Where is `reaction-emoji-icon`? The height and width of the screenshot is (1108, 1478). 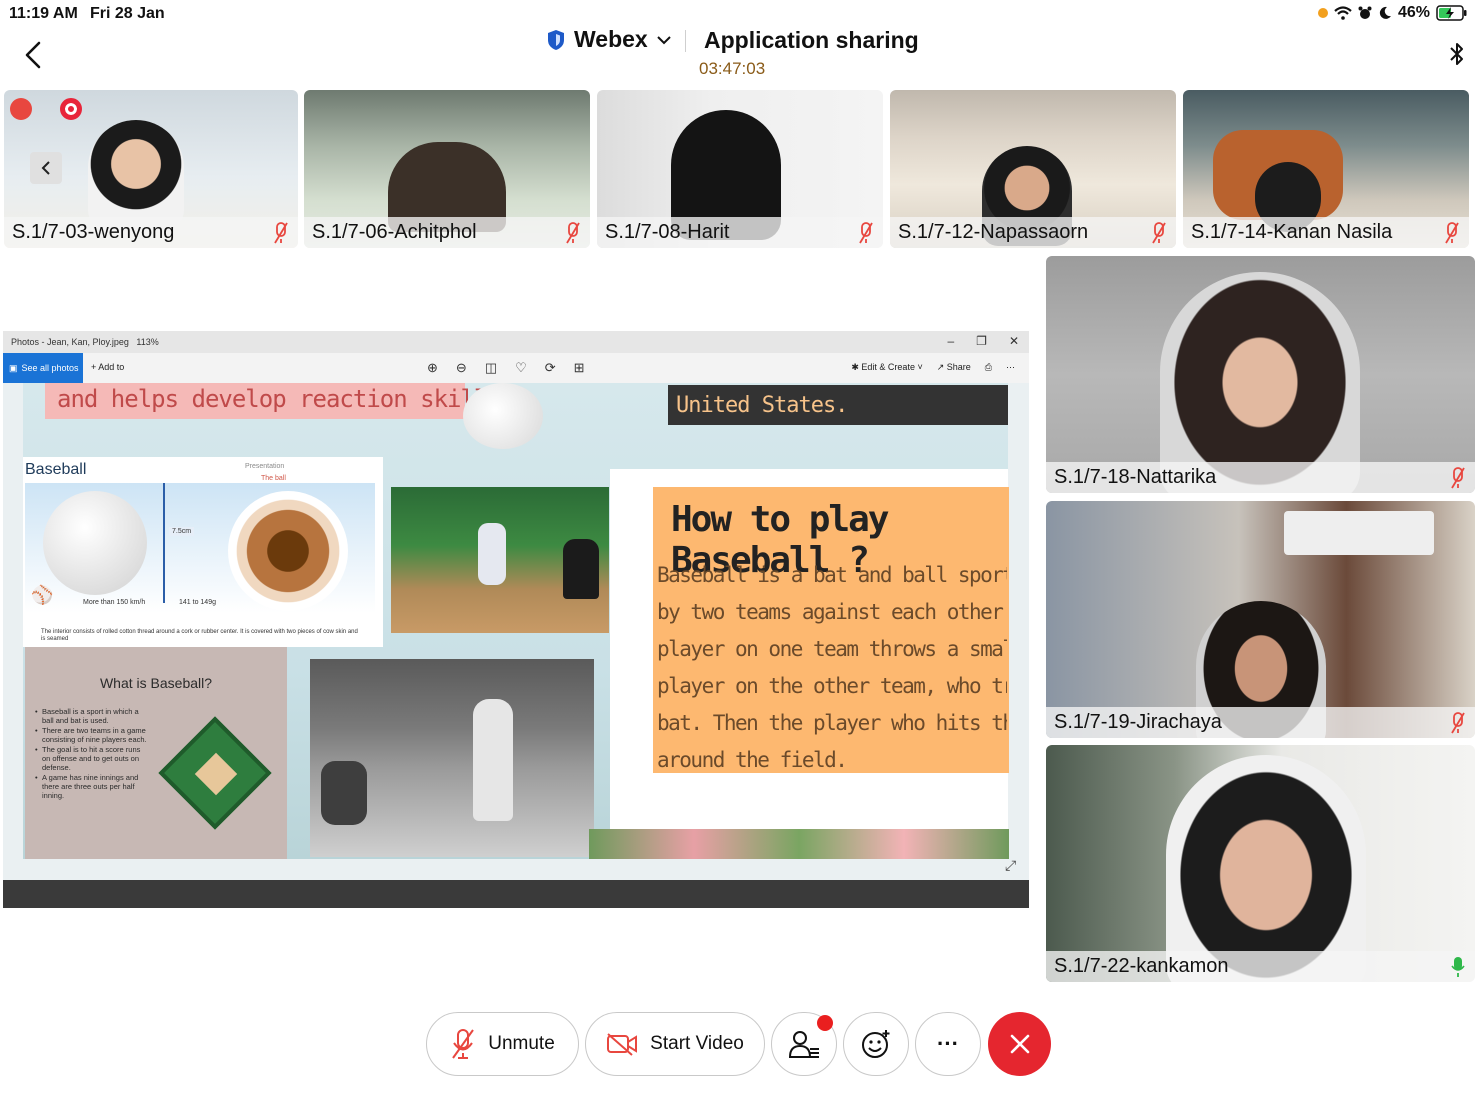 reaction-emoji-icon is located at coordinates (876, 1044).